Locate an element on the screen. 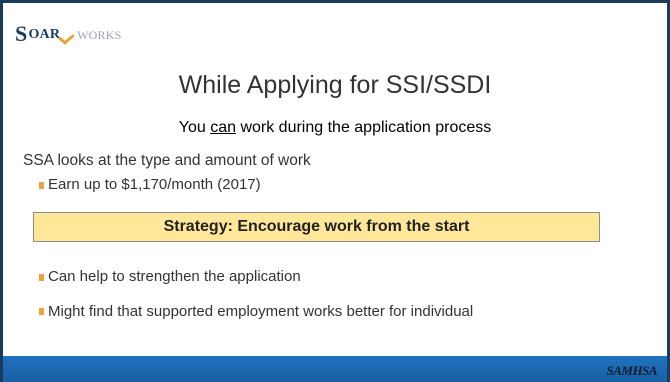 The height and width of the screenshot is (382, 670). samhsa-logo: SAMHSA is located at coordinates (632, 370).